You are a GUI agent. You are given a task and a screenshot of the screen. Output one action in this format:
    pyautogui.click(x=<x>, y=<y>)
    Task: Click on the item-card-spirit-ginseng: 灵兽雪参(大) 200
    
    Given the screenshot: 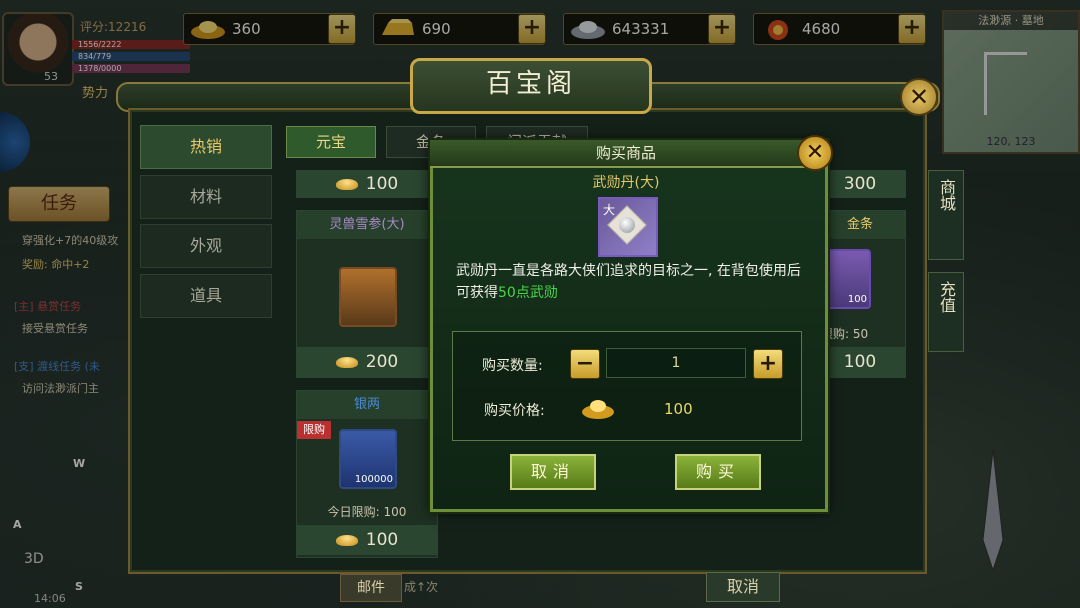 What is the action you would take?
    pyautogui.click(x=367, y=294)
    